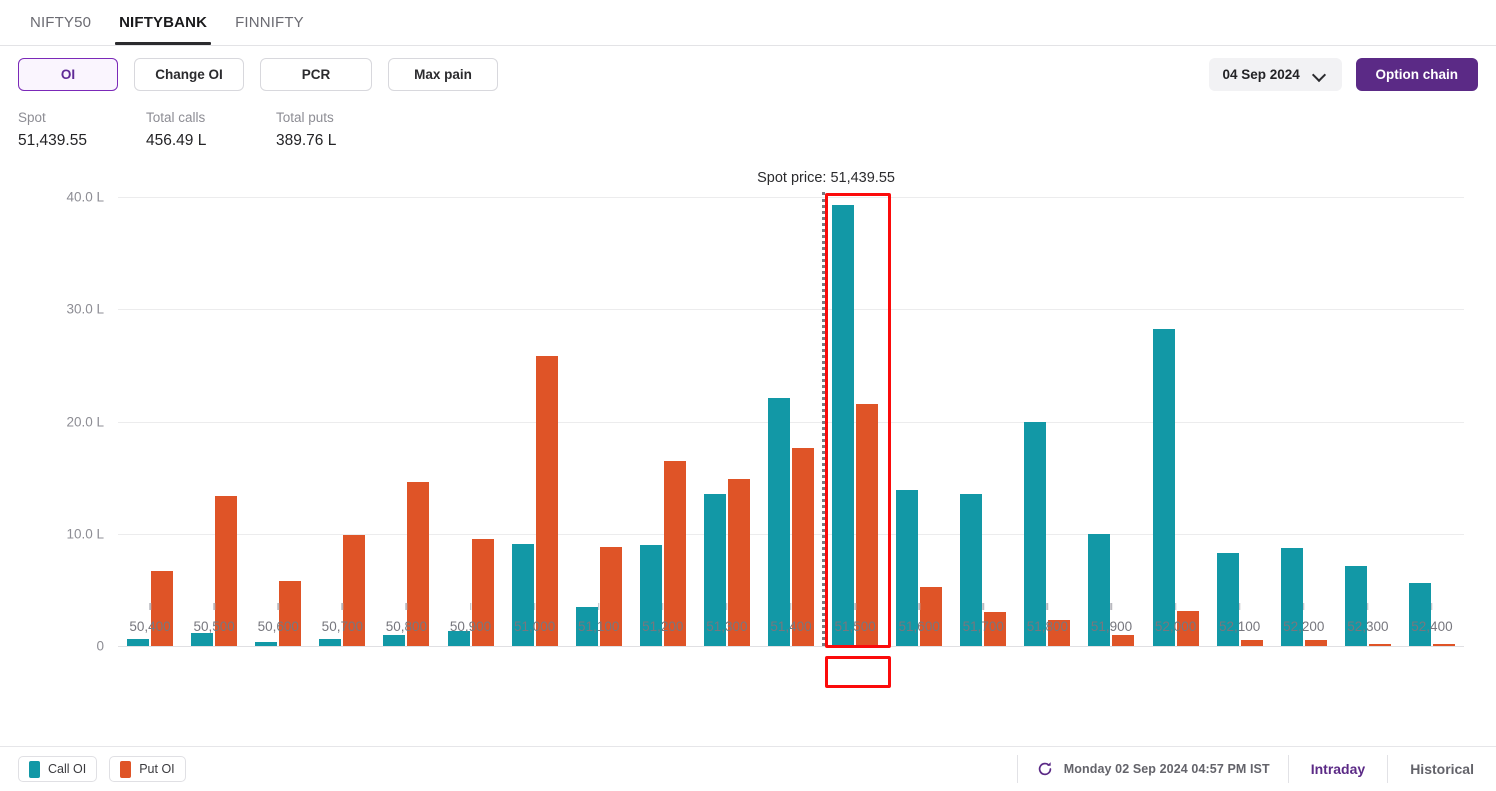 This screenshot has width=1496, height=791. What do you see at coordinates (1175, 626) in the screenshot?
I see `x-axis-tick-label: 52,000` at bounding box center [1175, 626].